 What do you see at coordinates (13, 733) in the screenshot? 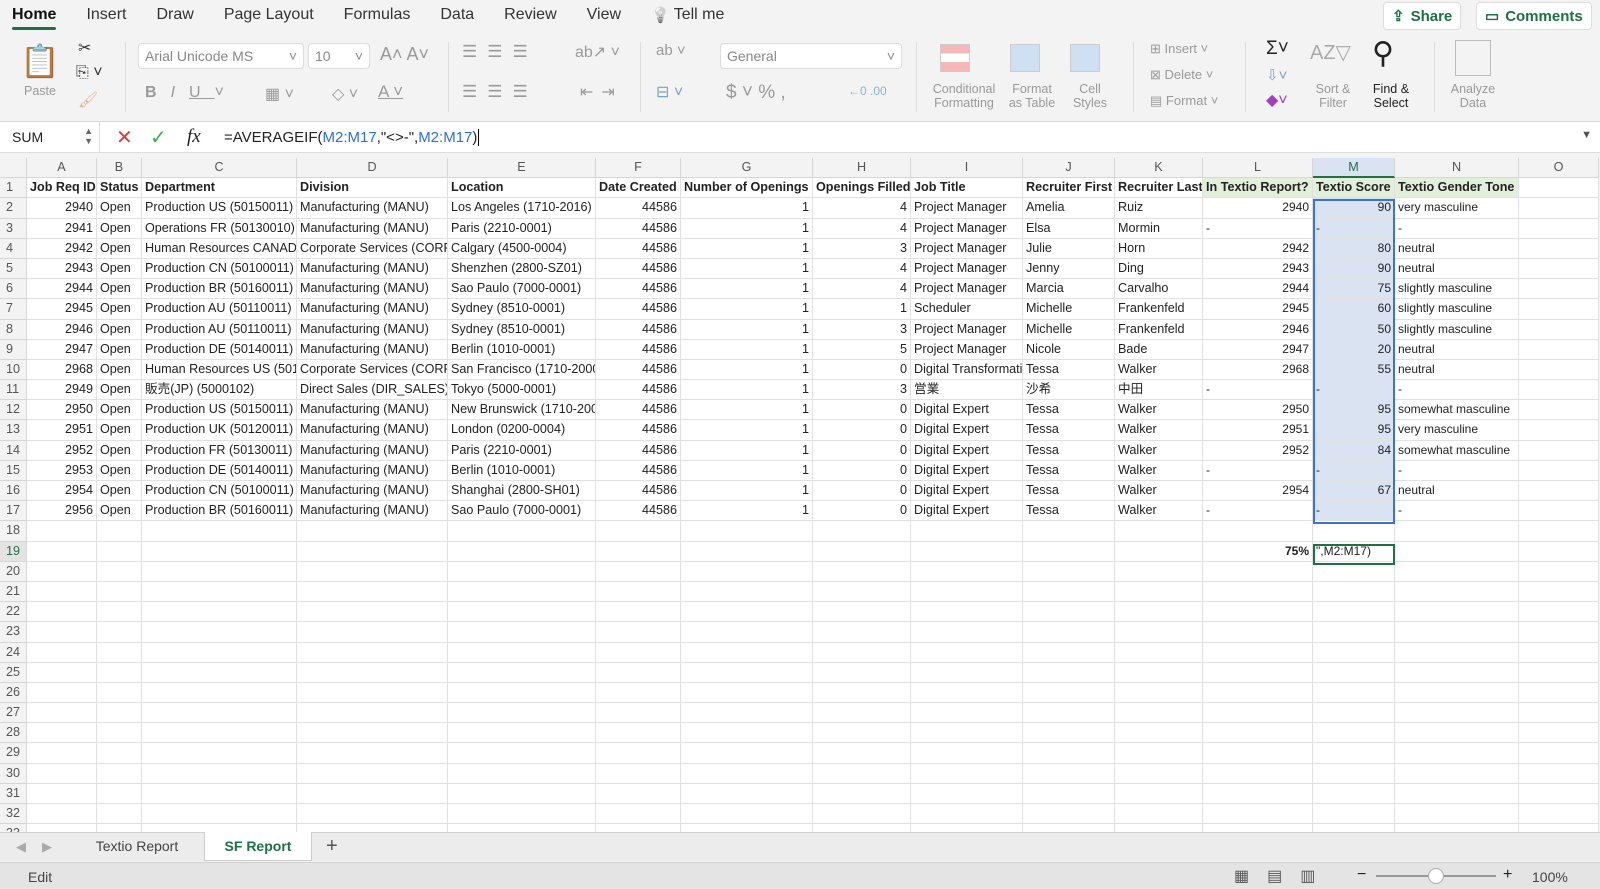
I see `row-header-28: 28` at bounding box center [13, 733].